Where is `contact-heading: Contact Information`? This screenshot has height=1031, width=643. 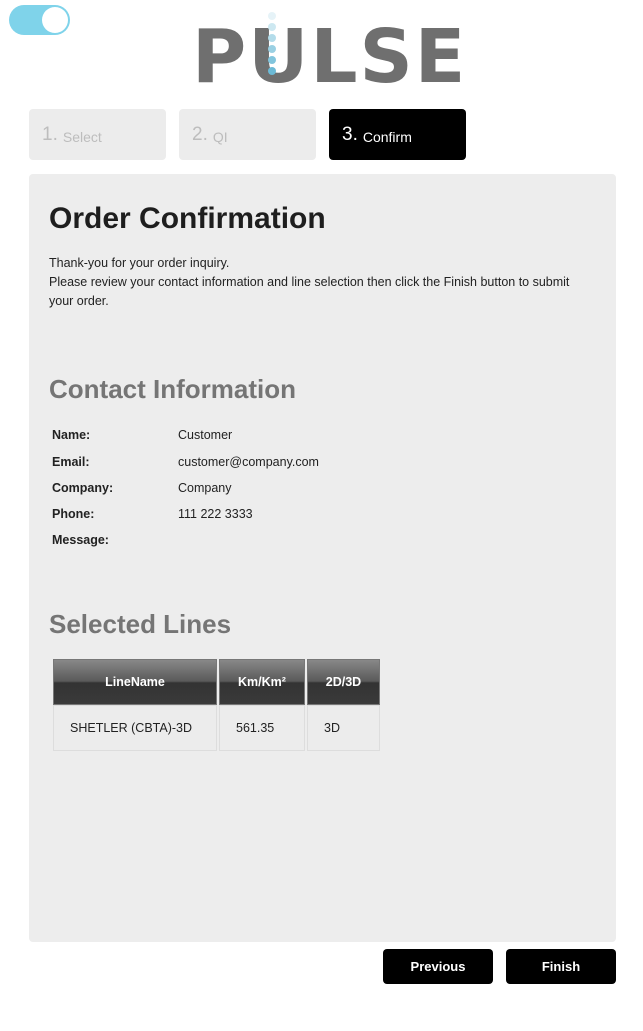
contact-heading: Contact Information is located at coordinates (172, 389).